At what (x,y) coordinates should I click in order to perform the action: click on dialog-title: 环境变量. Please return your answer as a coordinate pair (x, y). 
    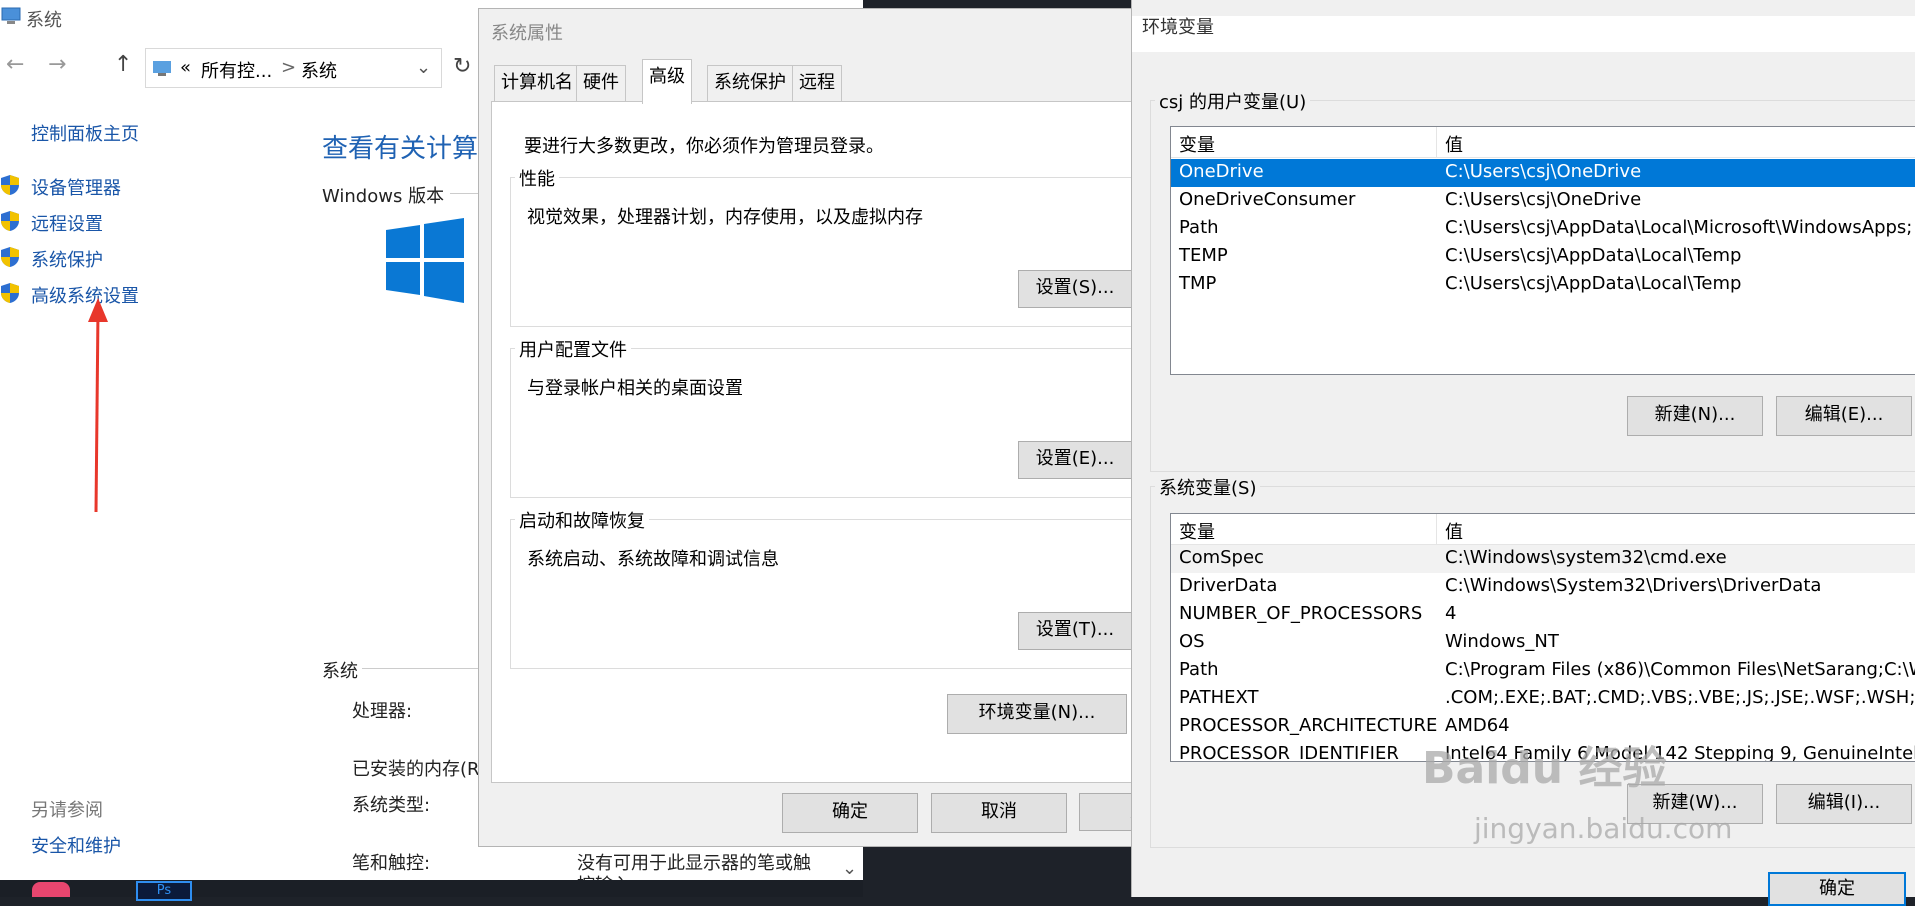
    Looking at the image, I should click on (1523, 34).